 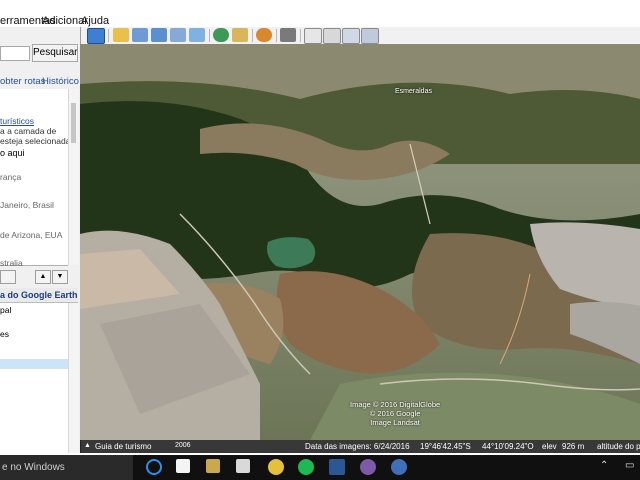 I want to click on result-text: stralia, so click(x=11, y=263).